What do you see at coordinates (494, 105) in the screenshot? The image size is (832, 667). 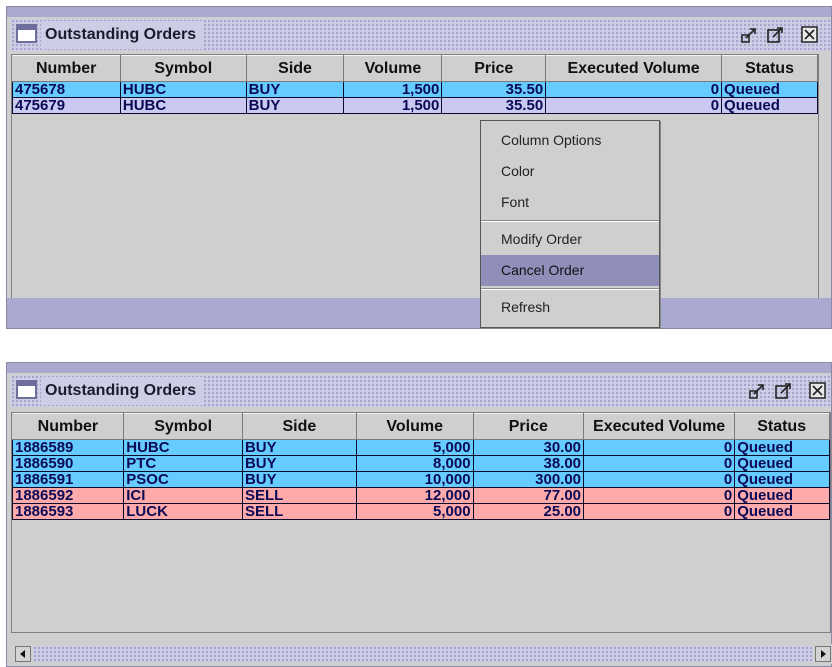 I see `cell-price: 35.50` at bounding box center [494, 105].